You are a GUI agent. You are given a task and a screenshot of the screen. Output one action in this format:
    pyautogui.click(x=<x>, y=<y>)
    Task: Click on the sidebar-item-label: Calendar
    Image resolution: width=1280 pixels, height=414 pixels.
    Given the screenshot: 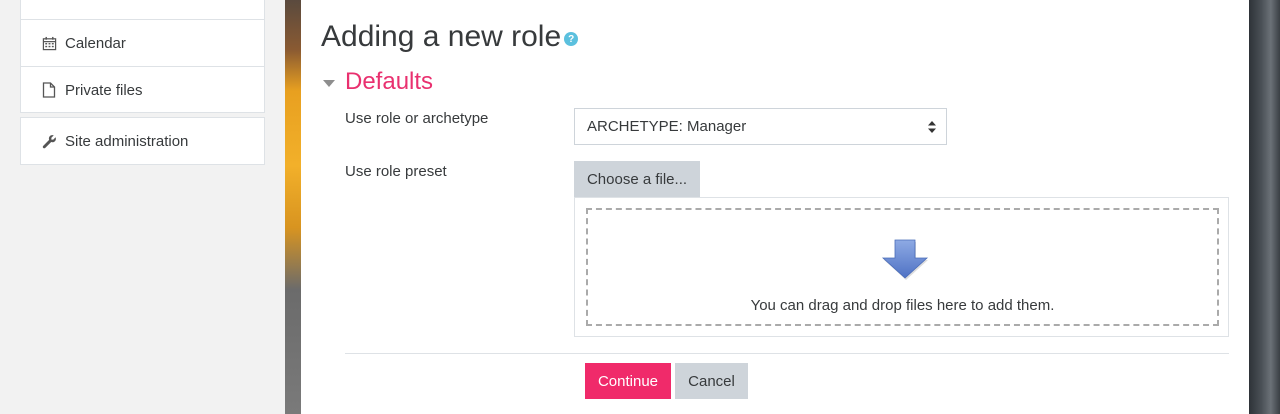 What is the action you would take?
    pyautogui.click(x=95, y=43)
    